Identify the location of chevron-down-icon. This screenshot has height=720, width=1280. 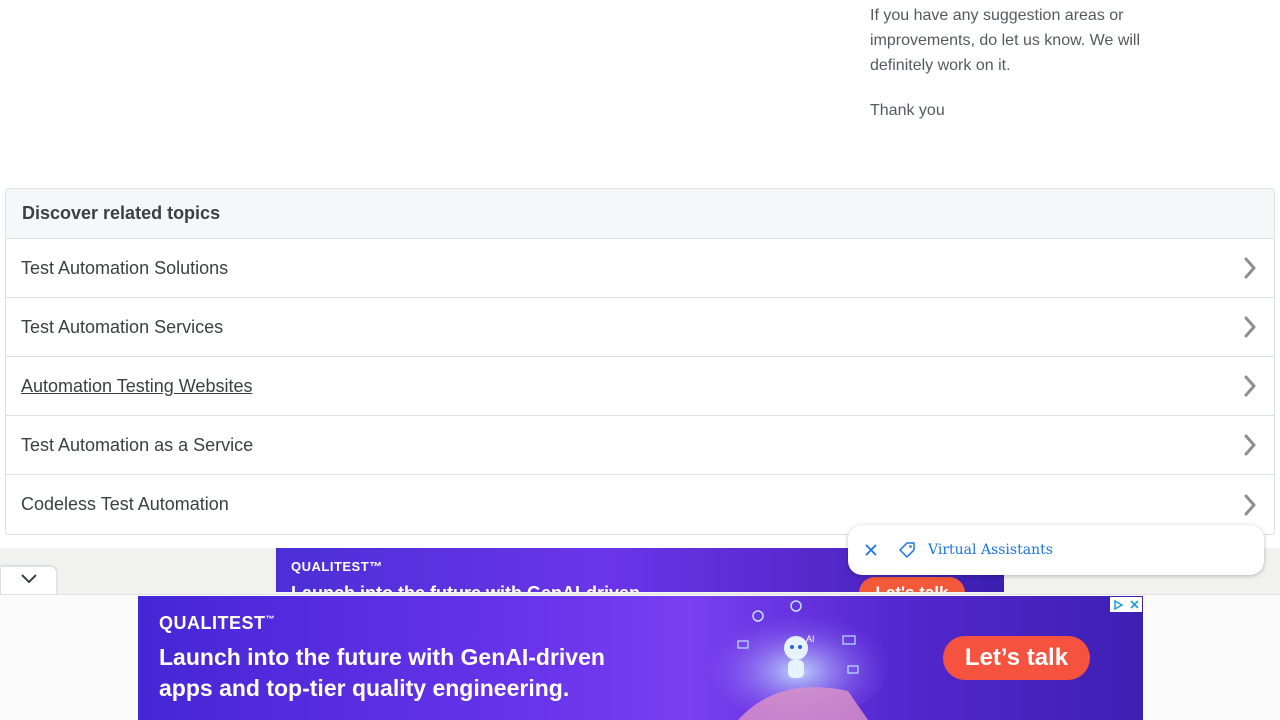
(29, 581).